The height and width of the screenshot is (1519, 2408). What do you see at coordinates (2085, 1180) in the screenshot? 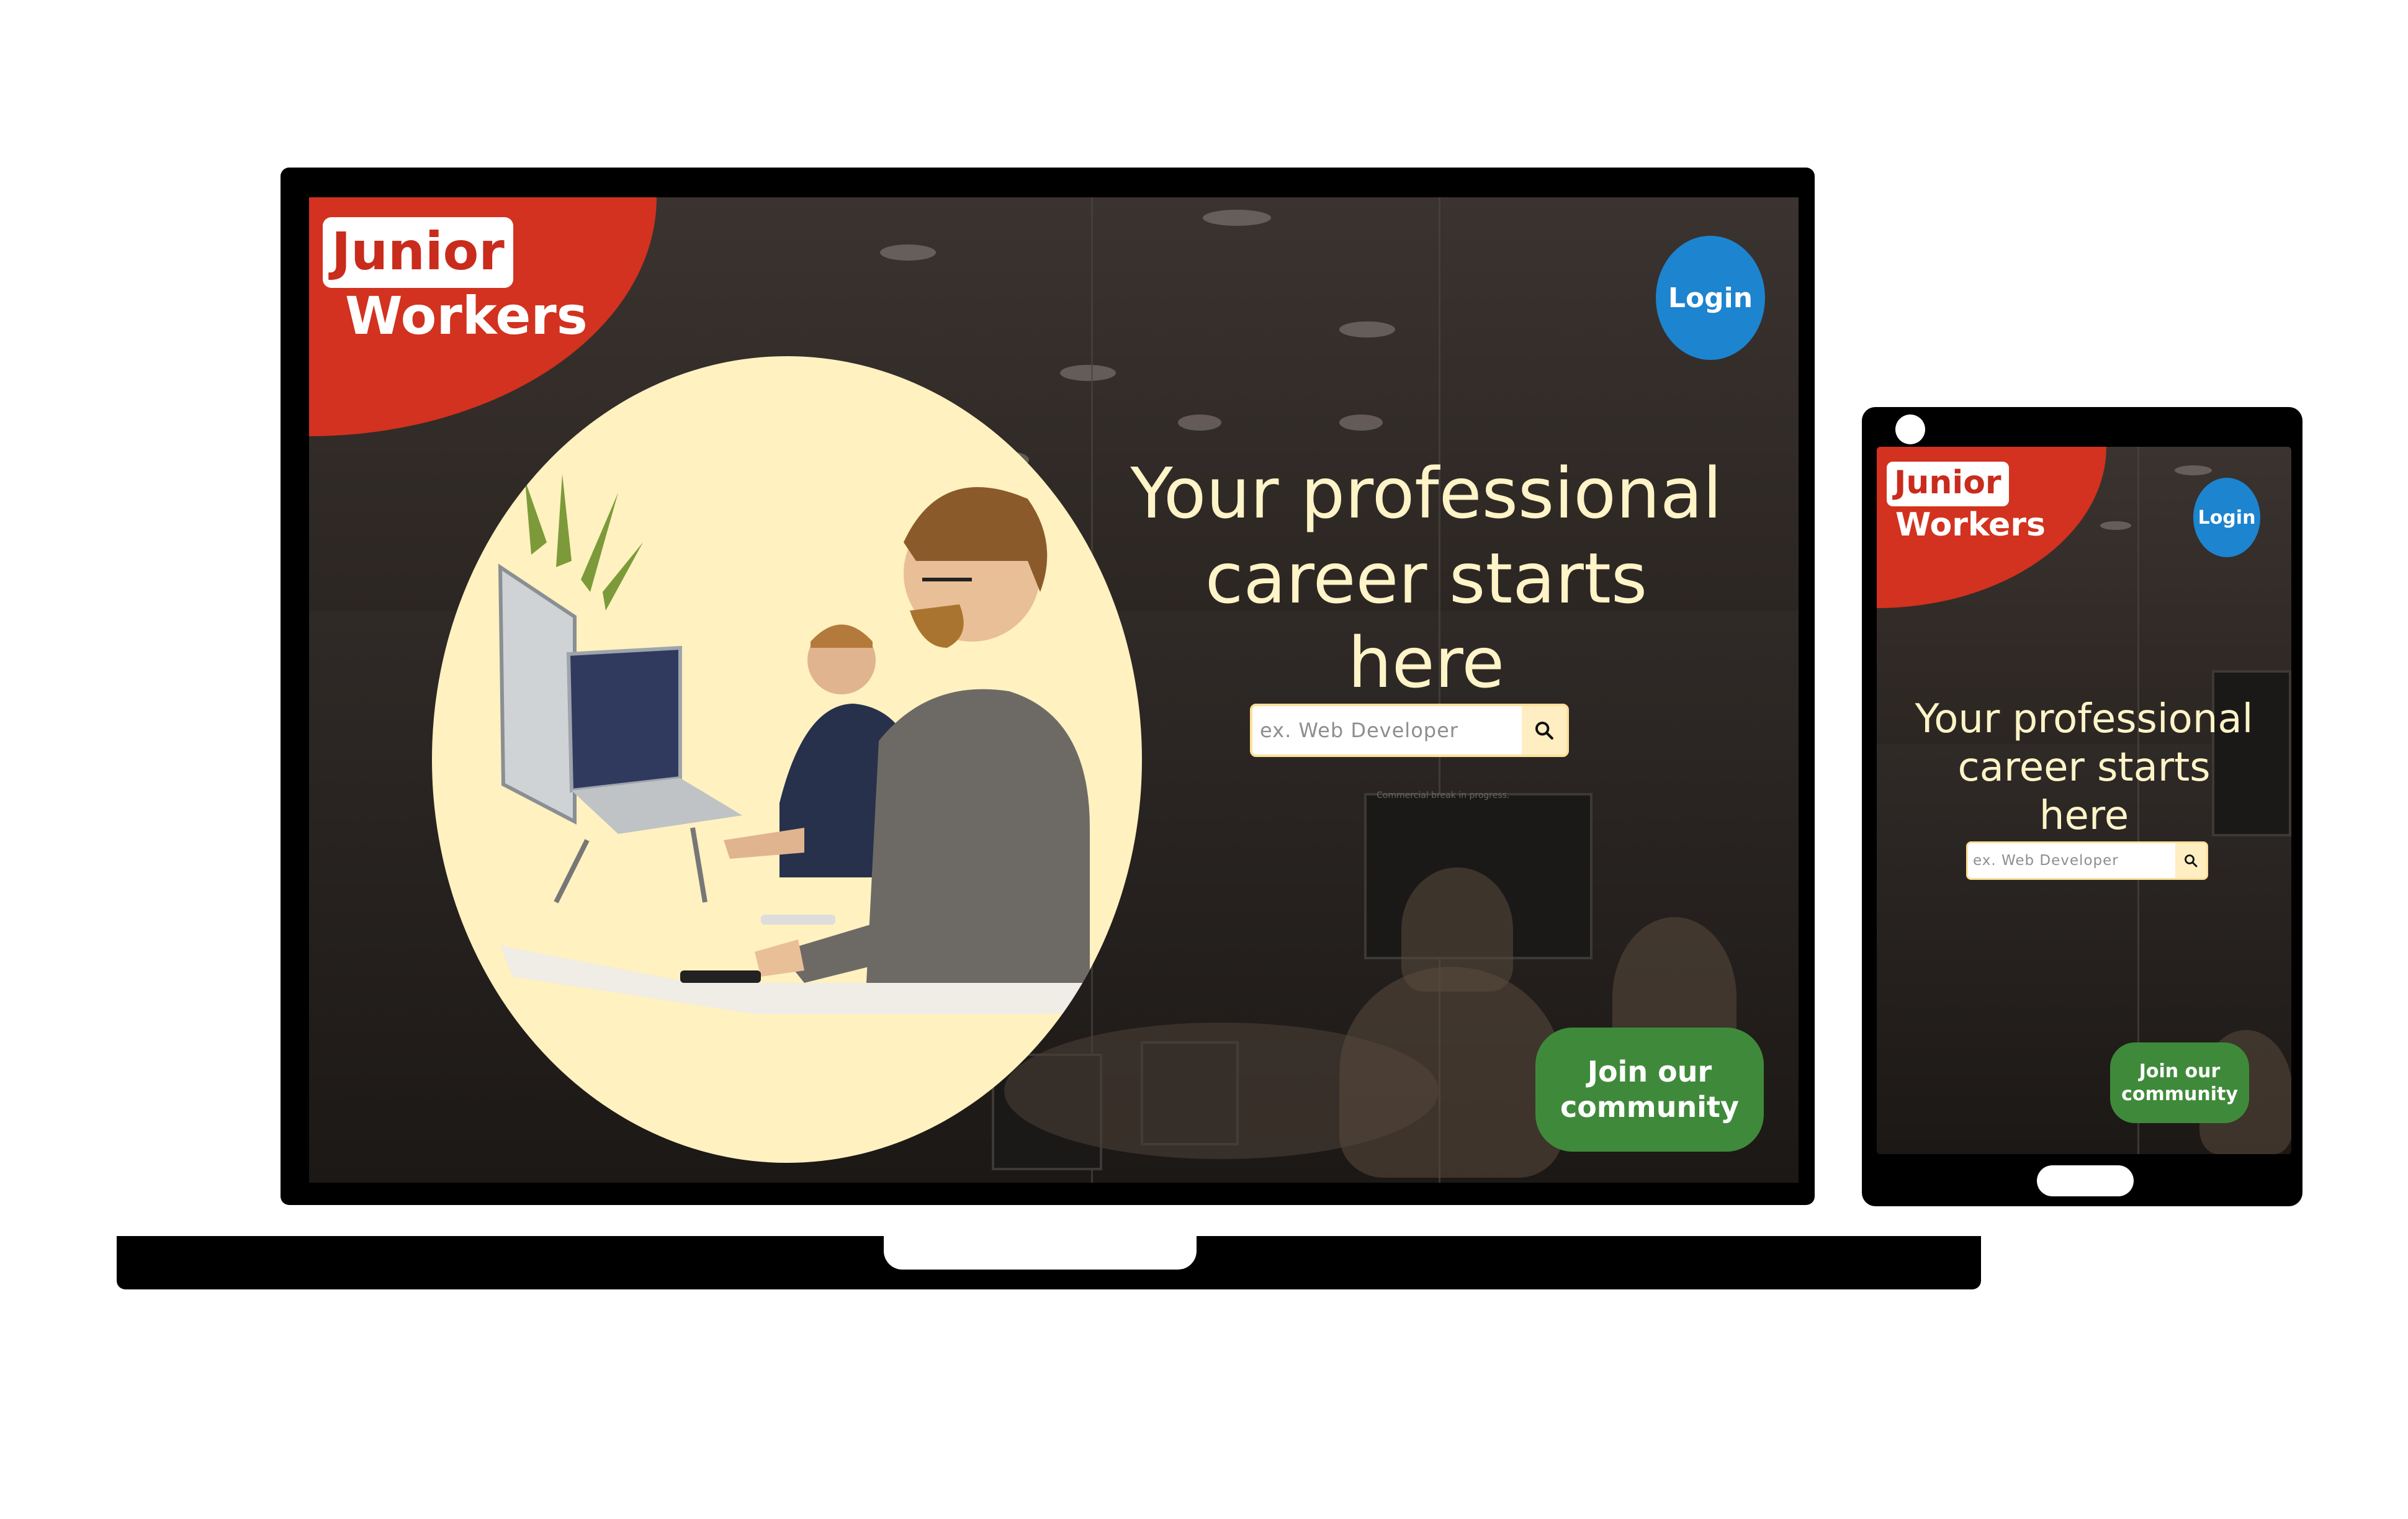
I see `tablet-home-button` at bounding box center [2085, 1180].